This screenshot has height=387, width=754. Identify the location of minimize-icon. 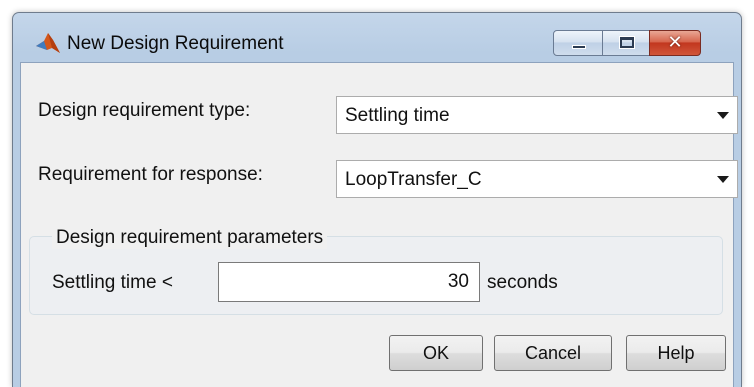
(579, 47).